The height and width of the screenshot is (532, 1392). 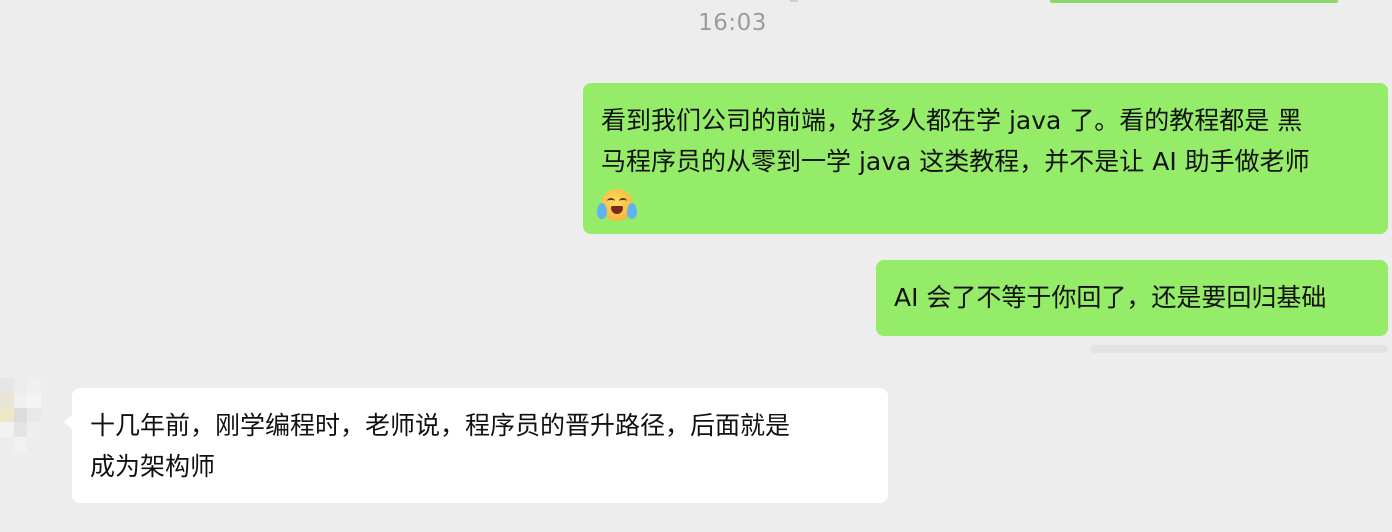 What do you see at coordinates (1194, 1) in the screenshot?
I see `previous-message-edge` at bounding box center [1194, 1].